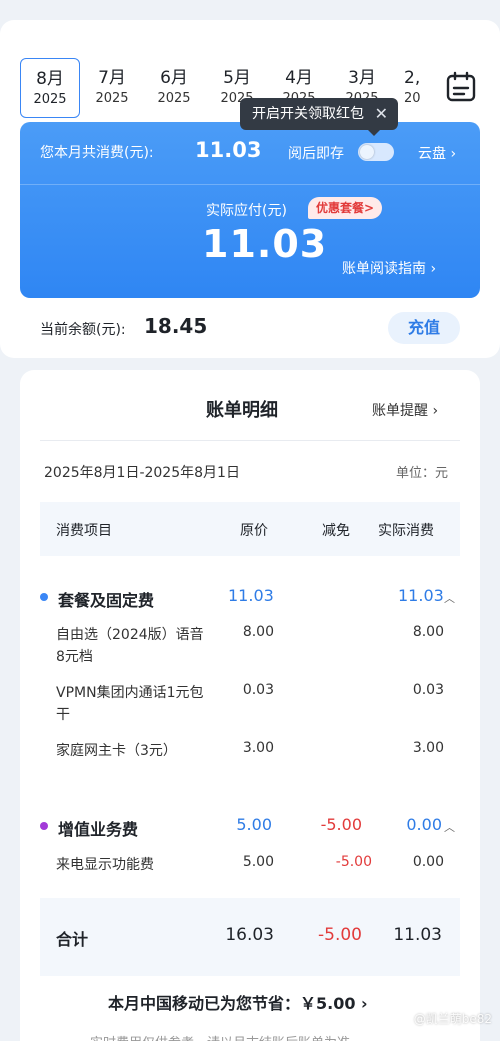  Describe the element at coordinates (220, 1036) in the screenshot. I see `bill-note: 实时费用仅供参考，请以月末结账后账单为准` at that location.